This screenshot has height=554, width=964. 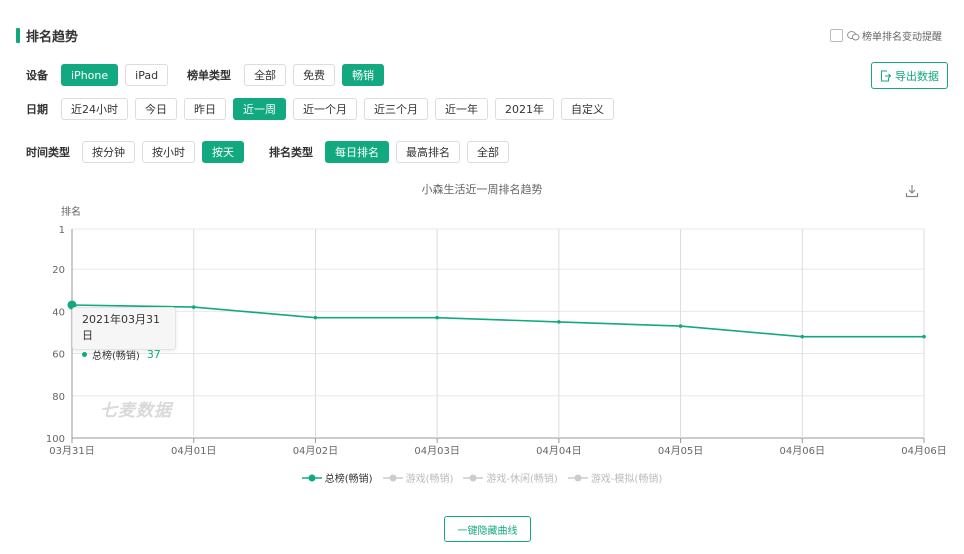 What do you see at coordinates (680, 451) in the screenshot?
I see `x-tick-label: 04月05日` at bounding box center [680, 451].